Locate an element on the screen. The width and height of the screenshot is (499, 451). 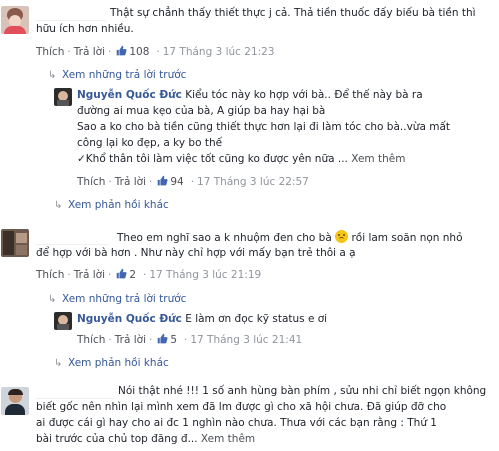
comment-meta: Thích · Trả lời · 2 · 17 Tháng 3 lúc 21:19 is located at coordinates (149, 274).